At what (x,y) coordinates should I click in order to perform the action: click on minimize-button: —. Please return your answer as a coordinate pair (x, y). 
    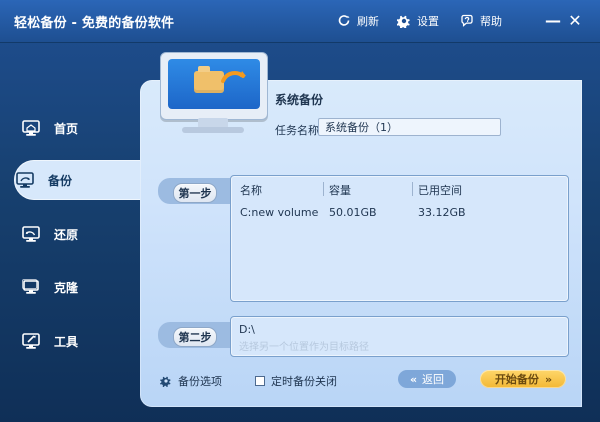
    Looking at the image, I should click on (553, 20).